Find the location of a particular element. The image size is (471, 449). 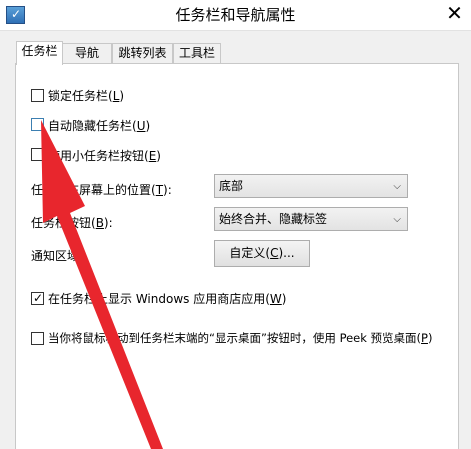

taskbar-buttons-value: 始终合并、隐藏标签 is located at coordinates (273, 219).